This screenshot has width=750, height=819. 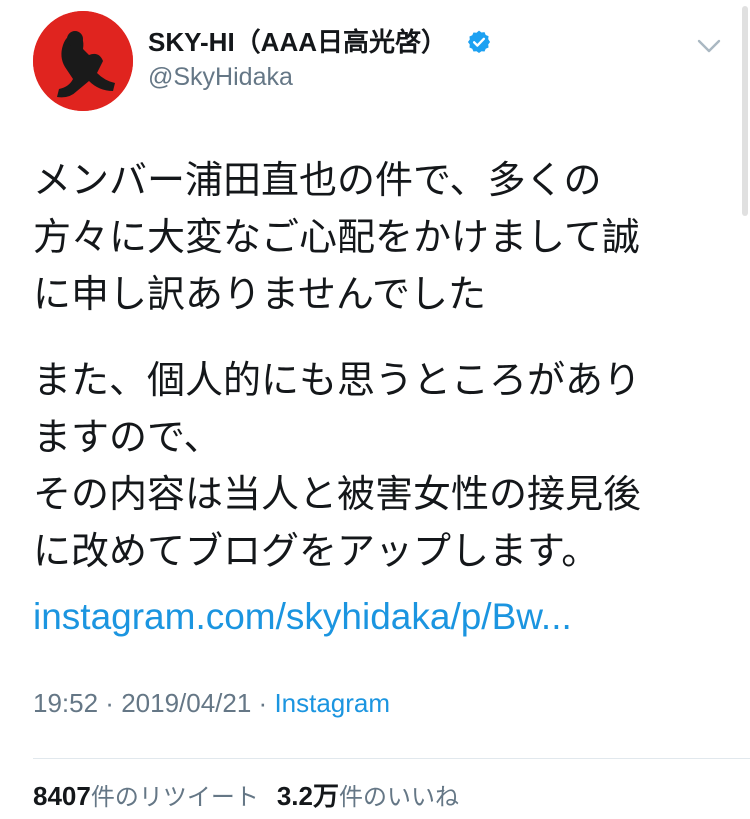 I want to click on likes-count: 3.2万, so click(x=307, y=796).